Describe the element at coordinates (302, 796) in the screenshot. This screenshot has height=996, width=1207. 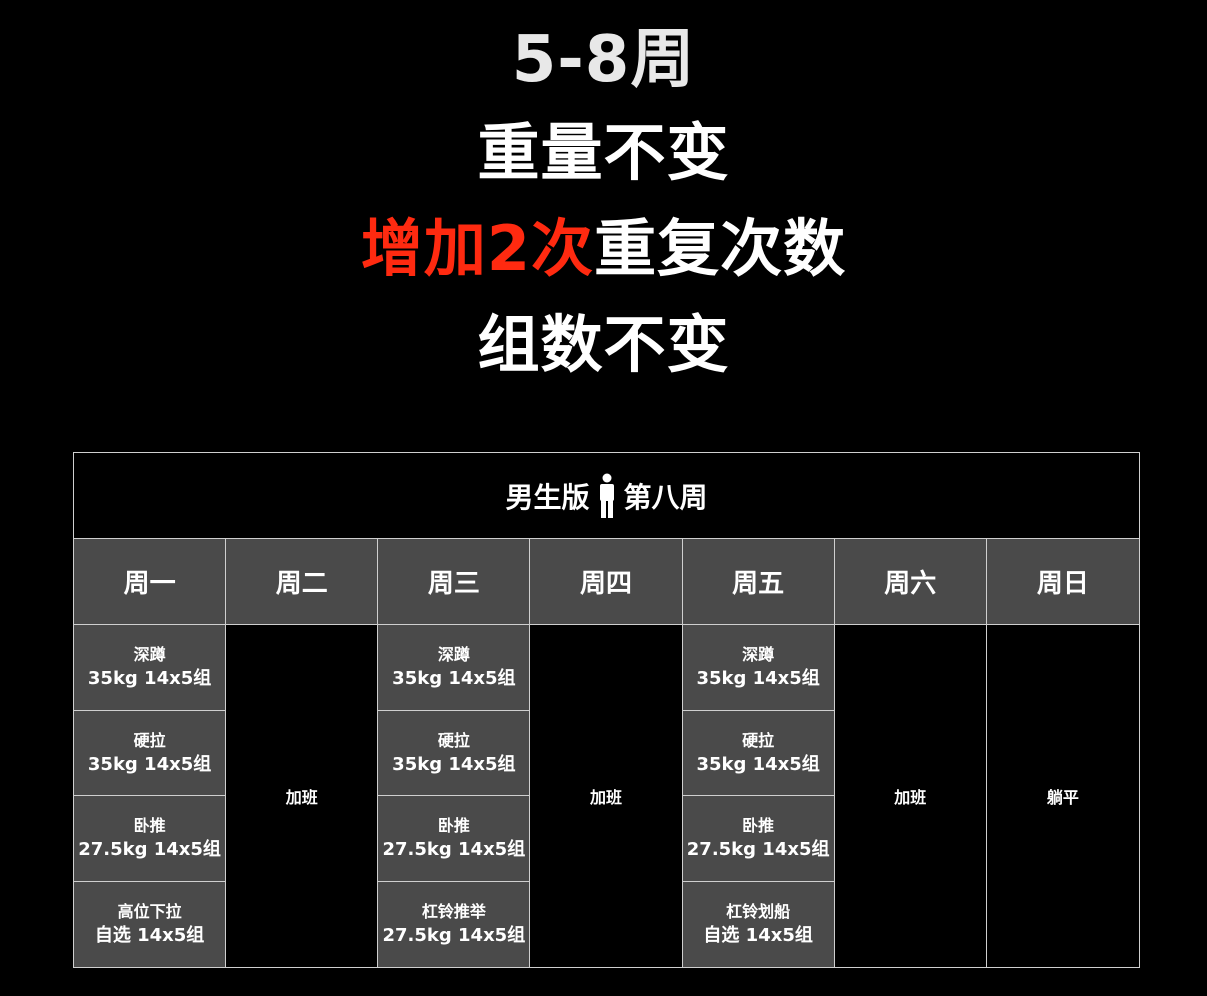
I see `rest-cell-tuesday: 加班` at that location.